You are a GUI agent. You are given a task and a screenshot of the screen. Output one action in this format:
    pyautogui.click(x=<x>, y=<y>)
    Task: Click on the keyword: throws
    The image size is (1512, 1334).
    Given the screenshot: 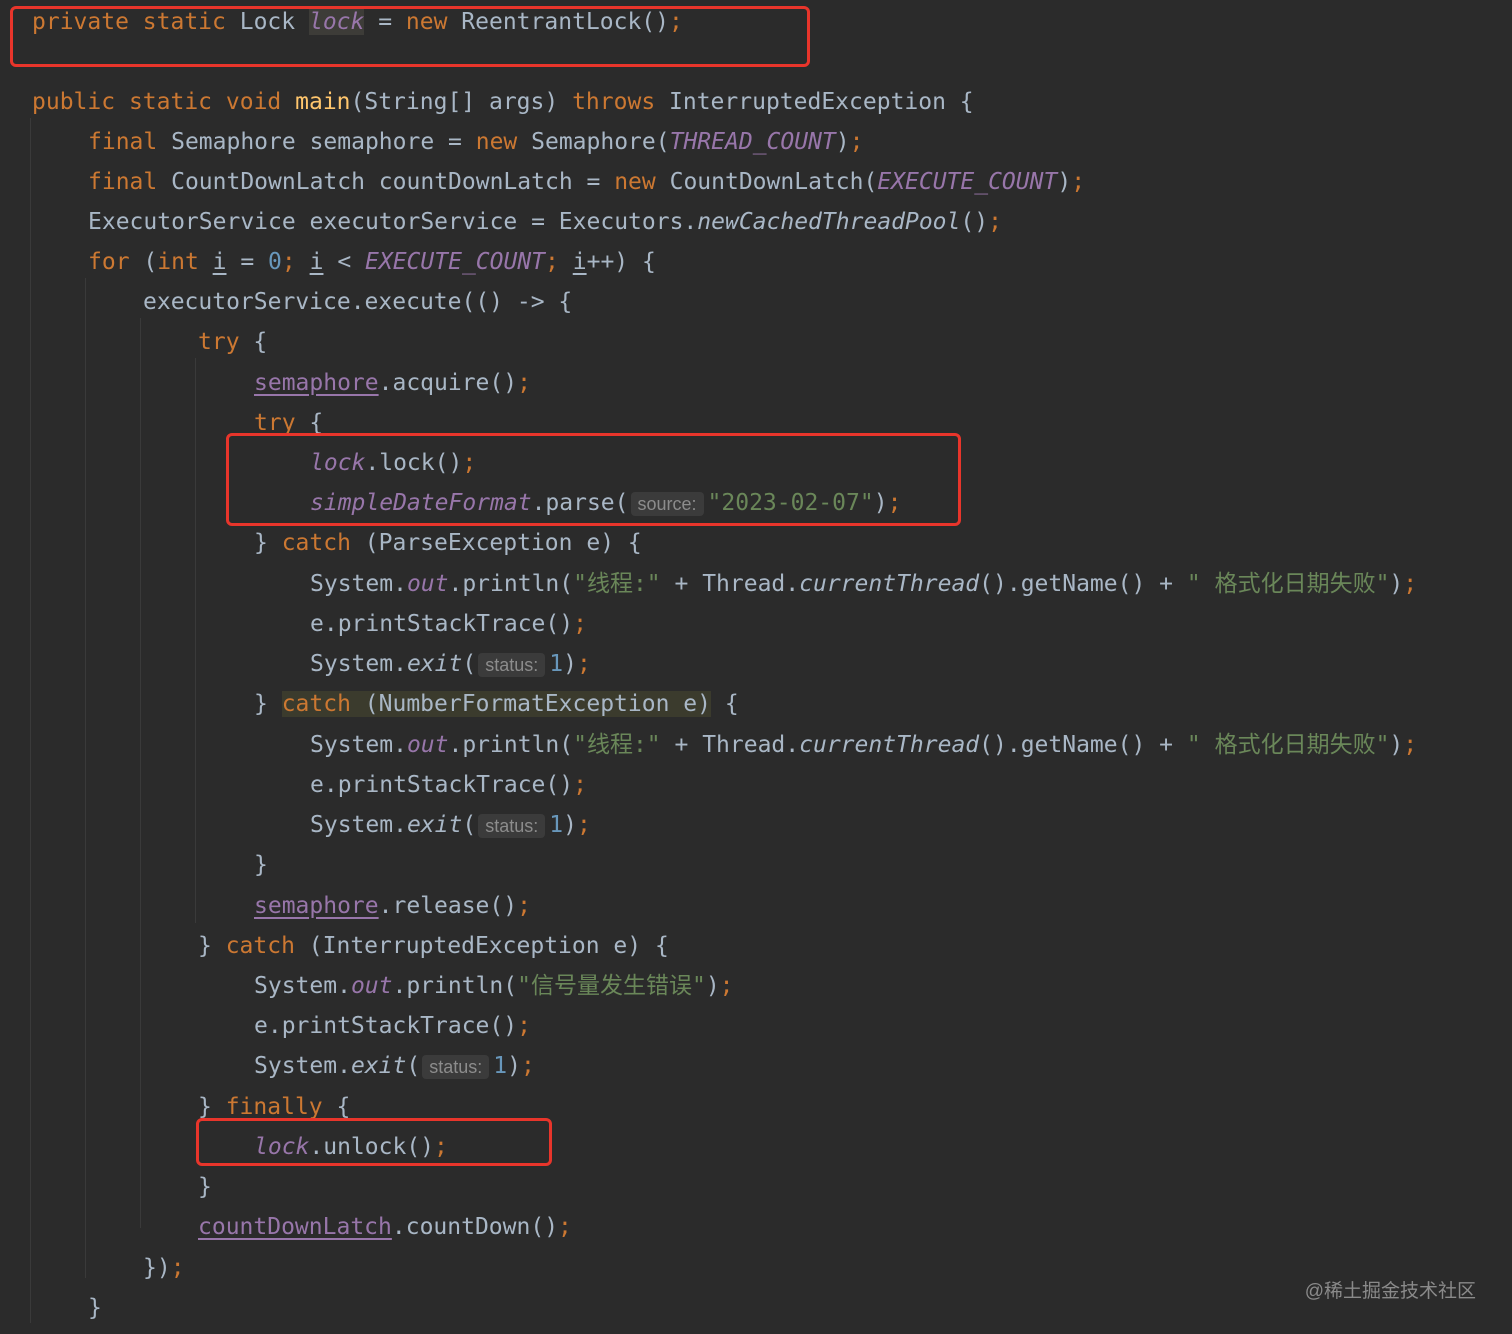 What is the action you would take?
    pyautogui.click(x=621, y=102)
    